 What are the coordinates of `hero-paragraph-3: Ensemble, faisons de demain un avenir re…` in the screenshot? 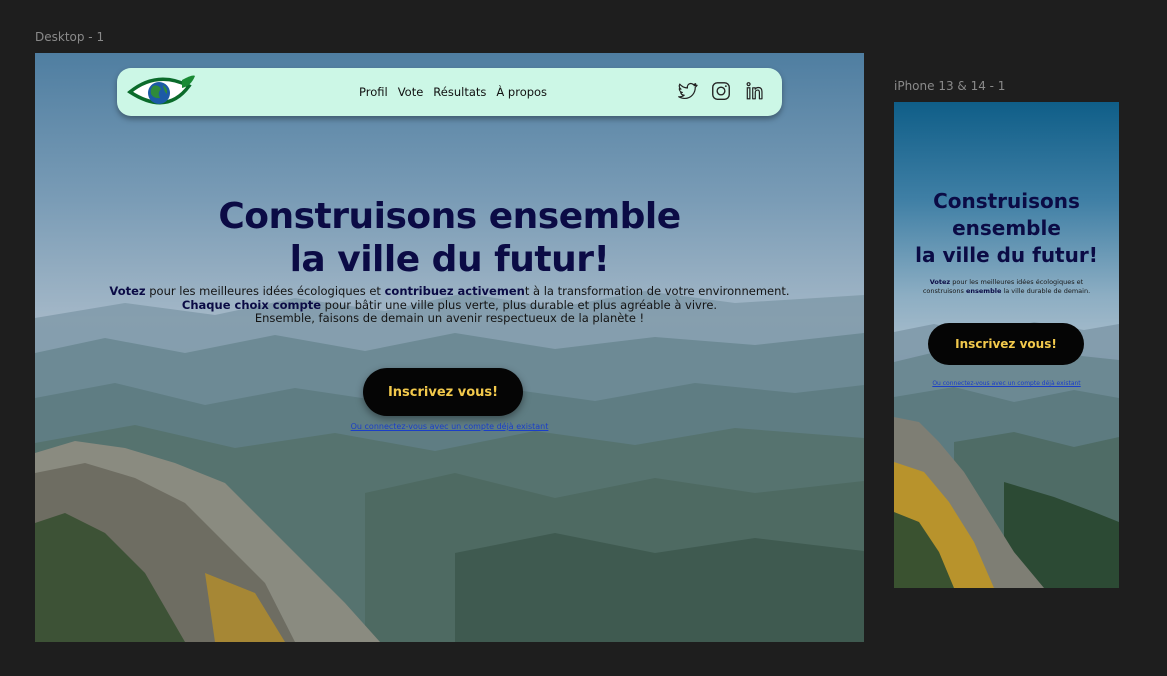 It's located at (449, 318).